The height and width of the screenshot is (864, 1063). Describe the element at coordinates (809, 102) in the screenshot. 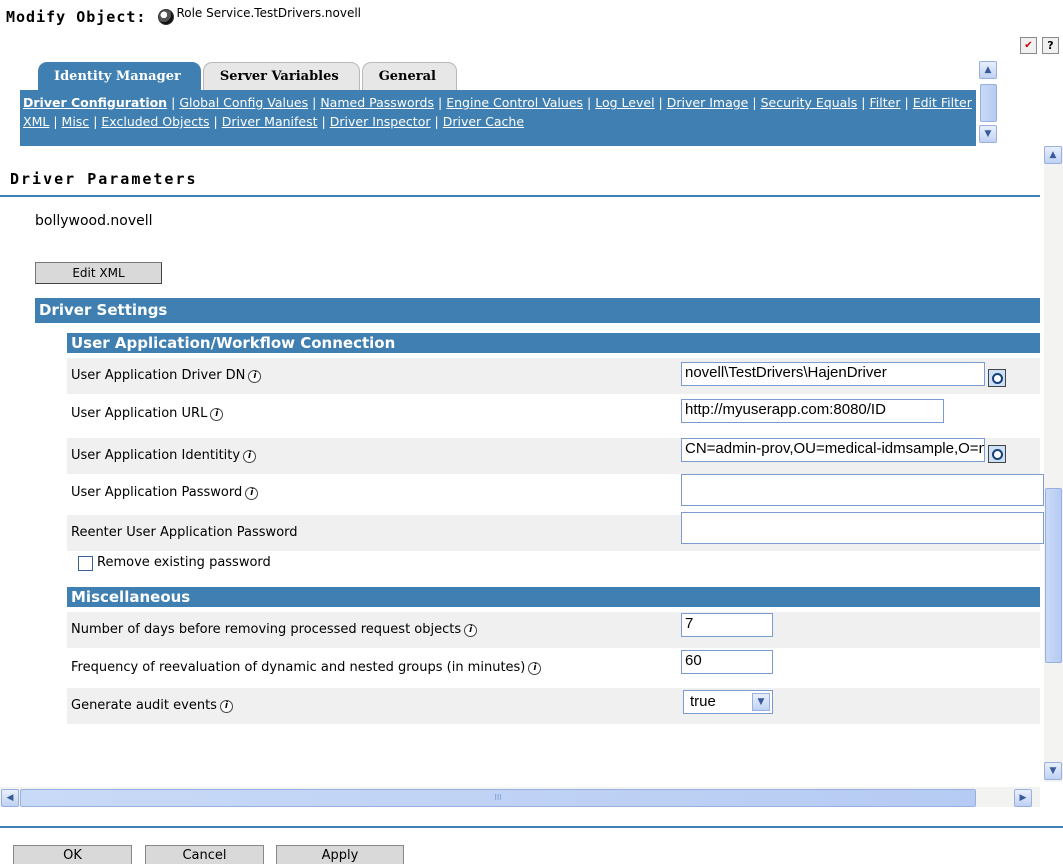

I see `subnav-security-equals: Security Equals` at that location.